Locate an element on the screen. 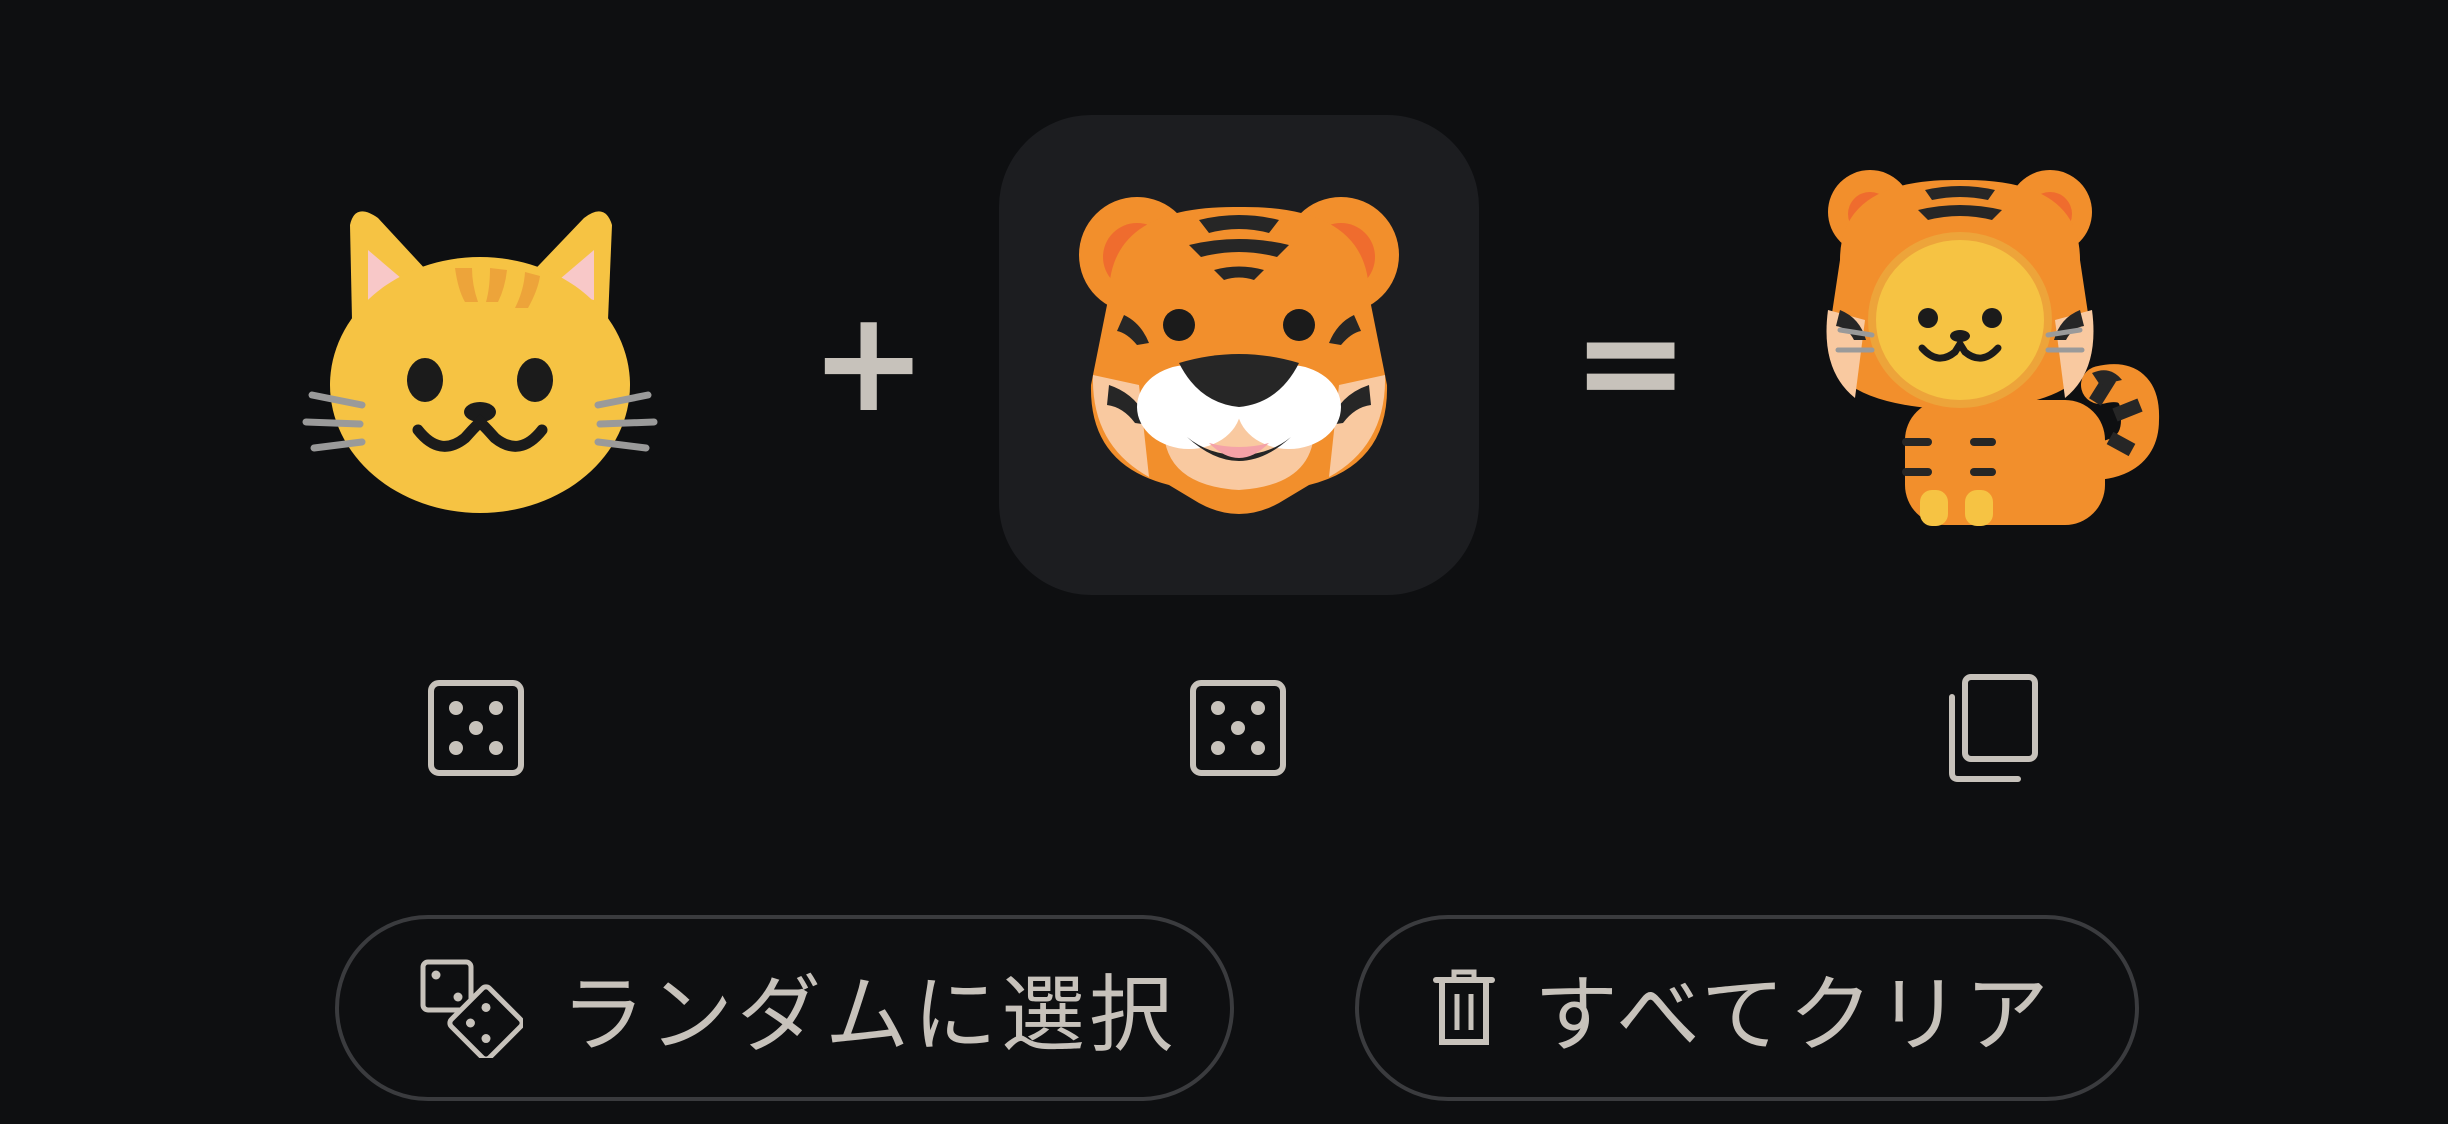 The height and width of the screenshot is (1124, 2448). cat-face-emoji is located at coordinates (480, 362).